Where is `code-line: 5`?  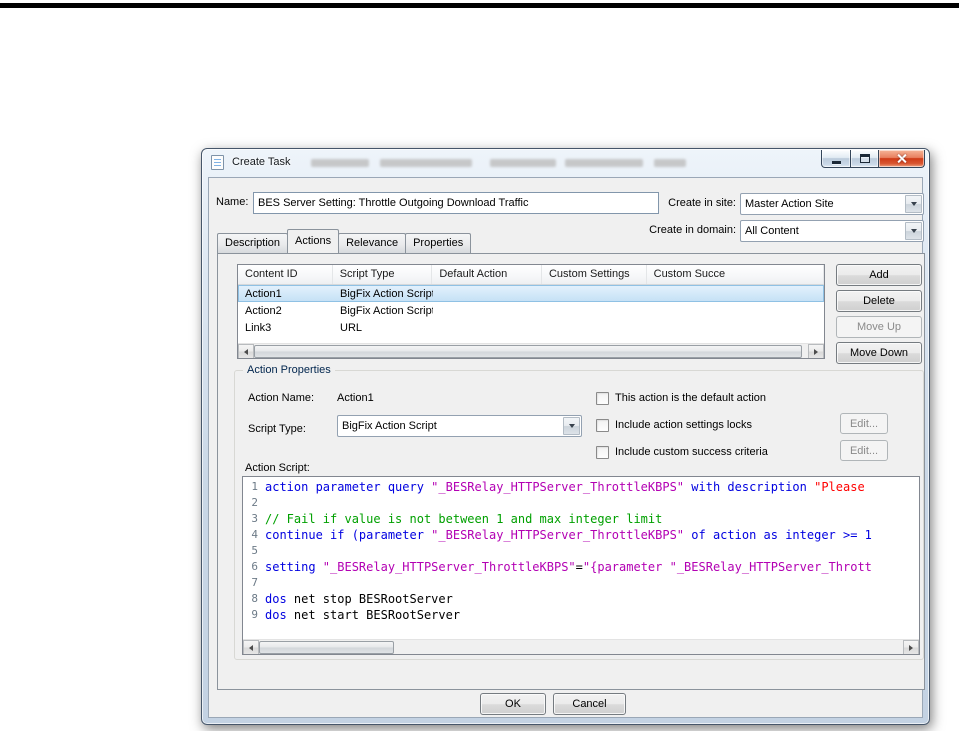 code-line: 5 is located at coordinates (581, 551).